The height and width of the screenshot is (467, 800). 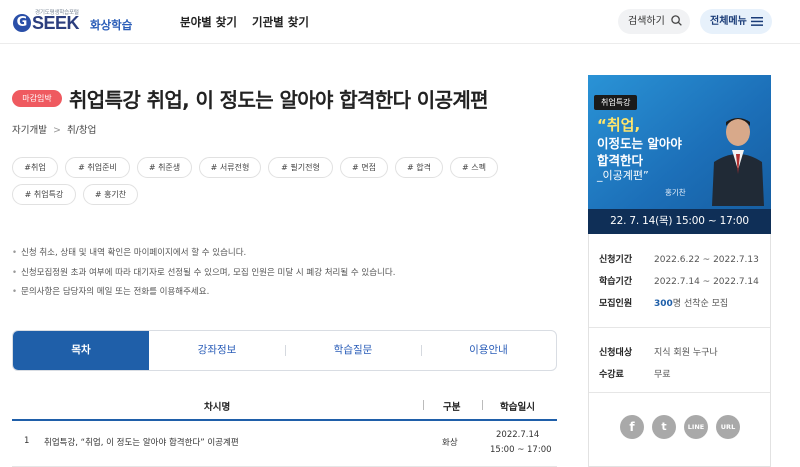 What do you see at coordinates (203, 293) in the screenshot?
I see `notice-item: 문의사항은 담당자의 메일 또는 전화를 이용해주세요.` at bounding box center [203, 293].